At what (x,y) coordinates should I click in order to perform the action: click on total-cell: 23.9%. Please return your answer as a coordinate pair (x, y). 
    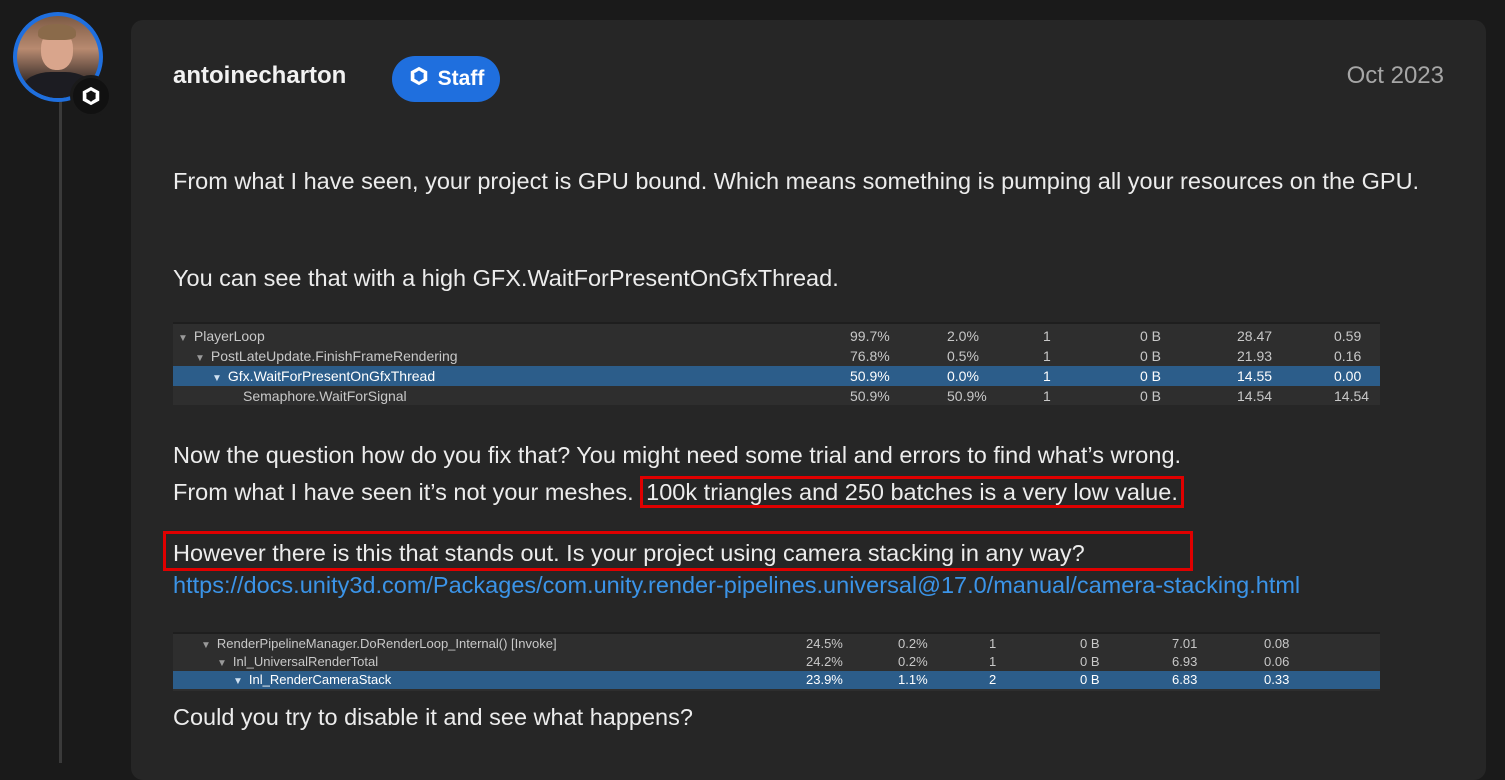
    Looking at the image, I should click on (824, 679).